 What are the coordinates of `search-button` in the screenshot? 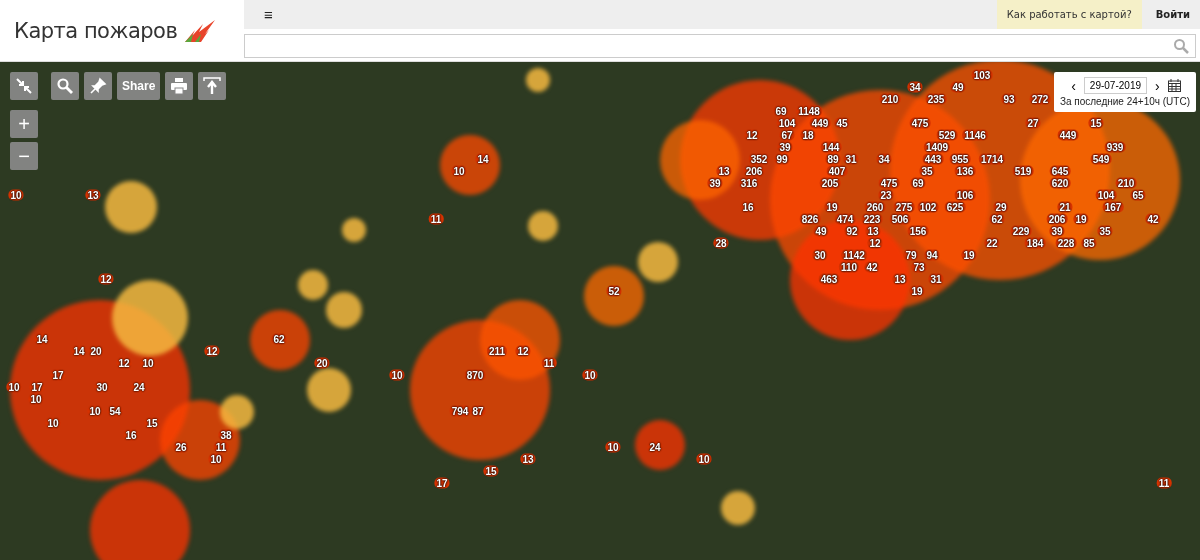 It's located at (65, 86).